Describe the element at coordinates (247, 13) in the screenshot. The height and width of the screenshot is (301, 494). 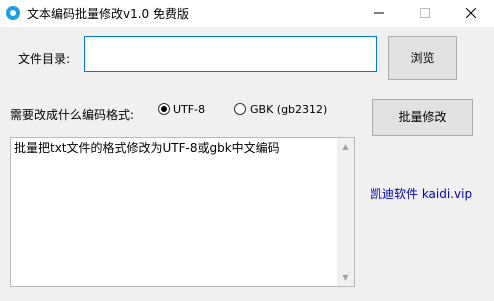
I see `title-bar: 文本编码批量修改v1.0 免费版` at that location.